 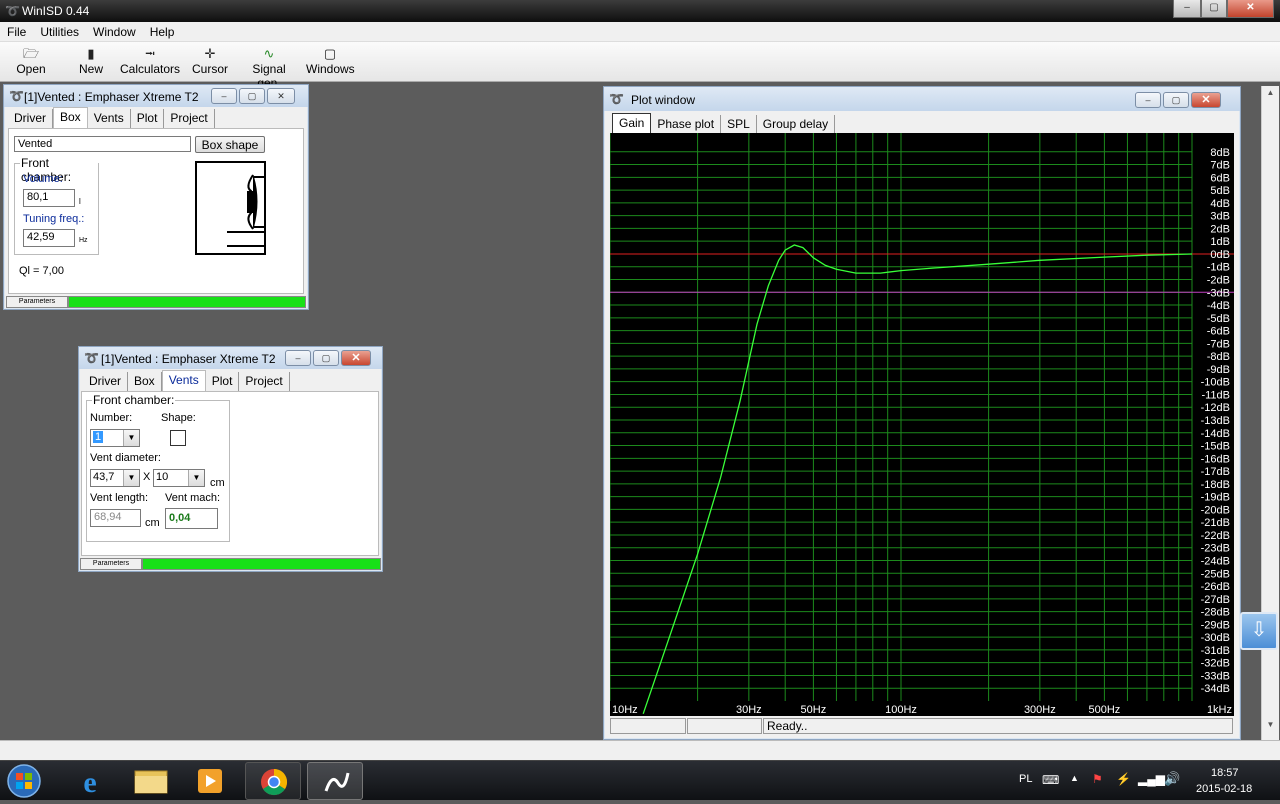 I want to click on y-tick-label: -26dB, so click(x=1215, y=587).